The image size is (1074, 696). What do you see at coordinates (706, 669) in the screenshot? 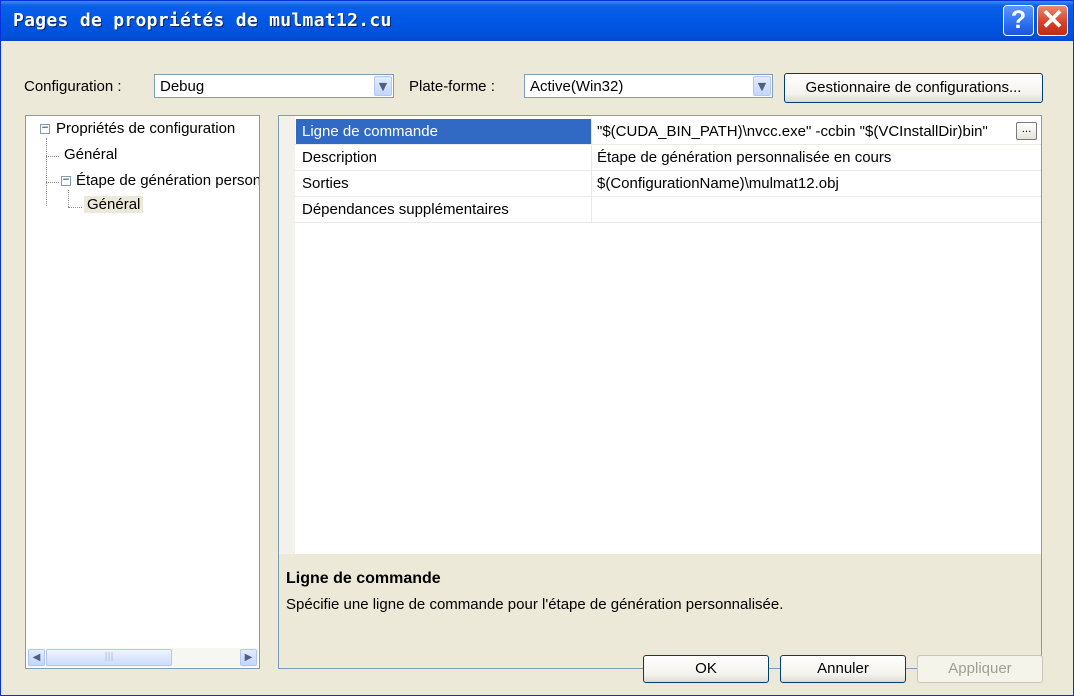
I see `ok-button: OK` at bounding box center [706, 669].